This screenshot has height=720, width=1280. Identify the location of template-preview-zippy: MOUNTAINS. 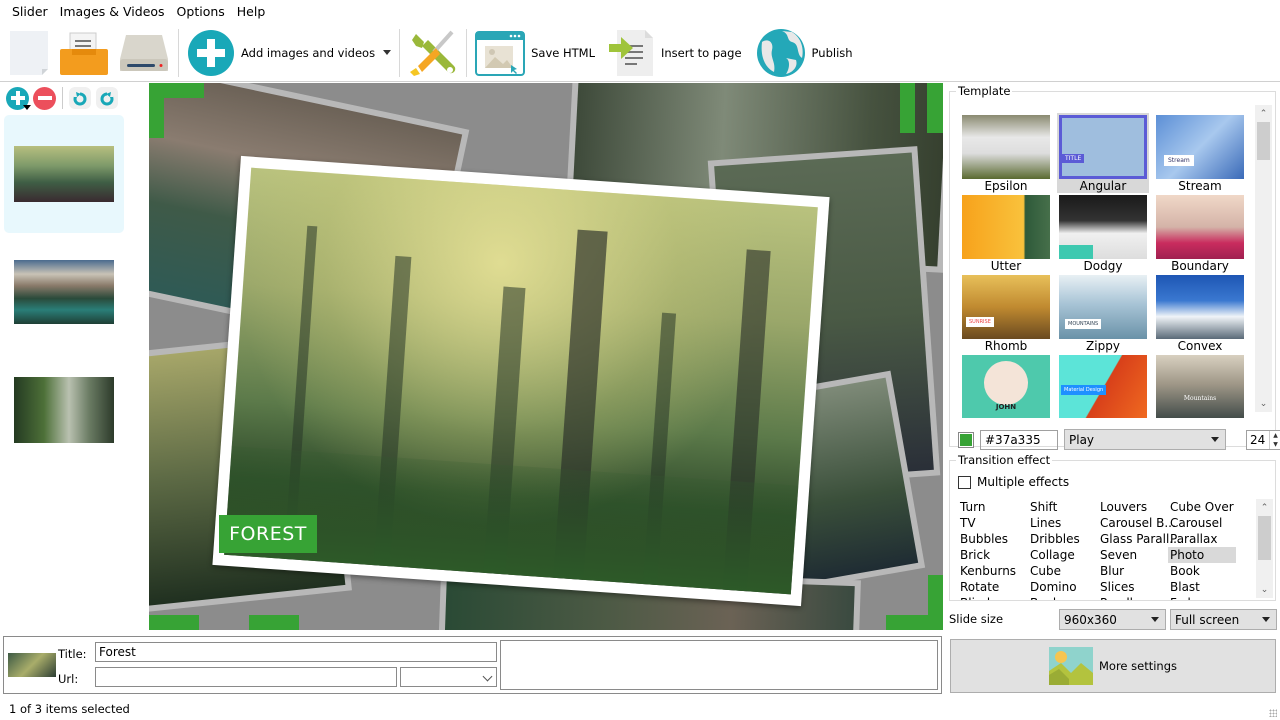
(1103, 307).